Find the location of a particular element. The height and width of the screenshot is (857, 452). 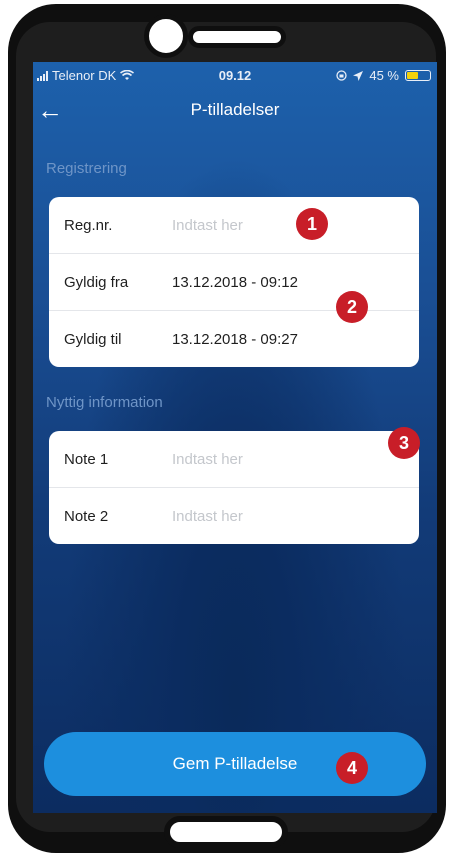

callout-badge-4: 4 is located at coordinates (352, 768).